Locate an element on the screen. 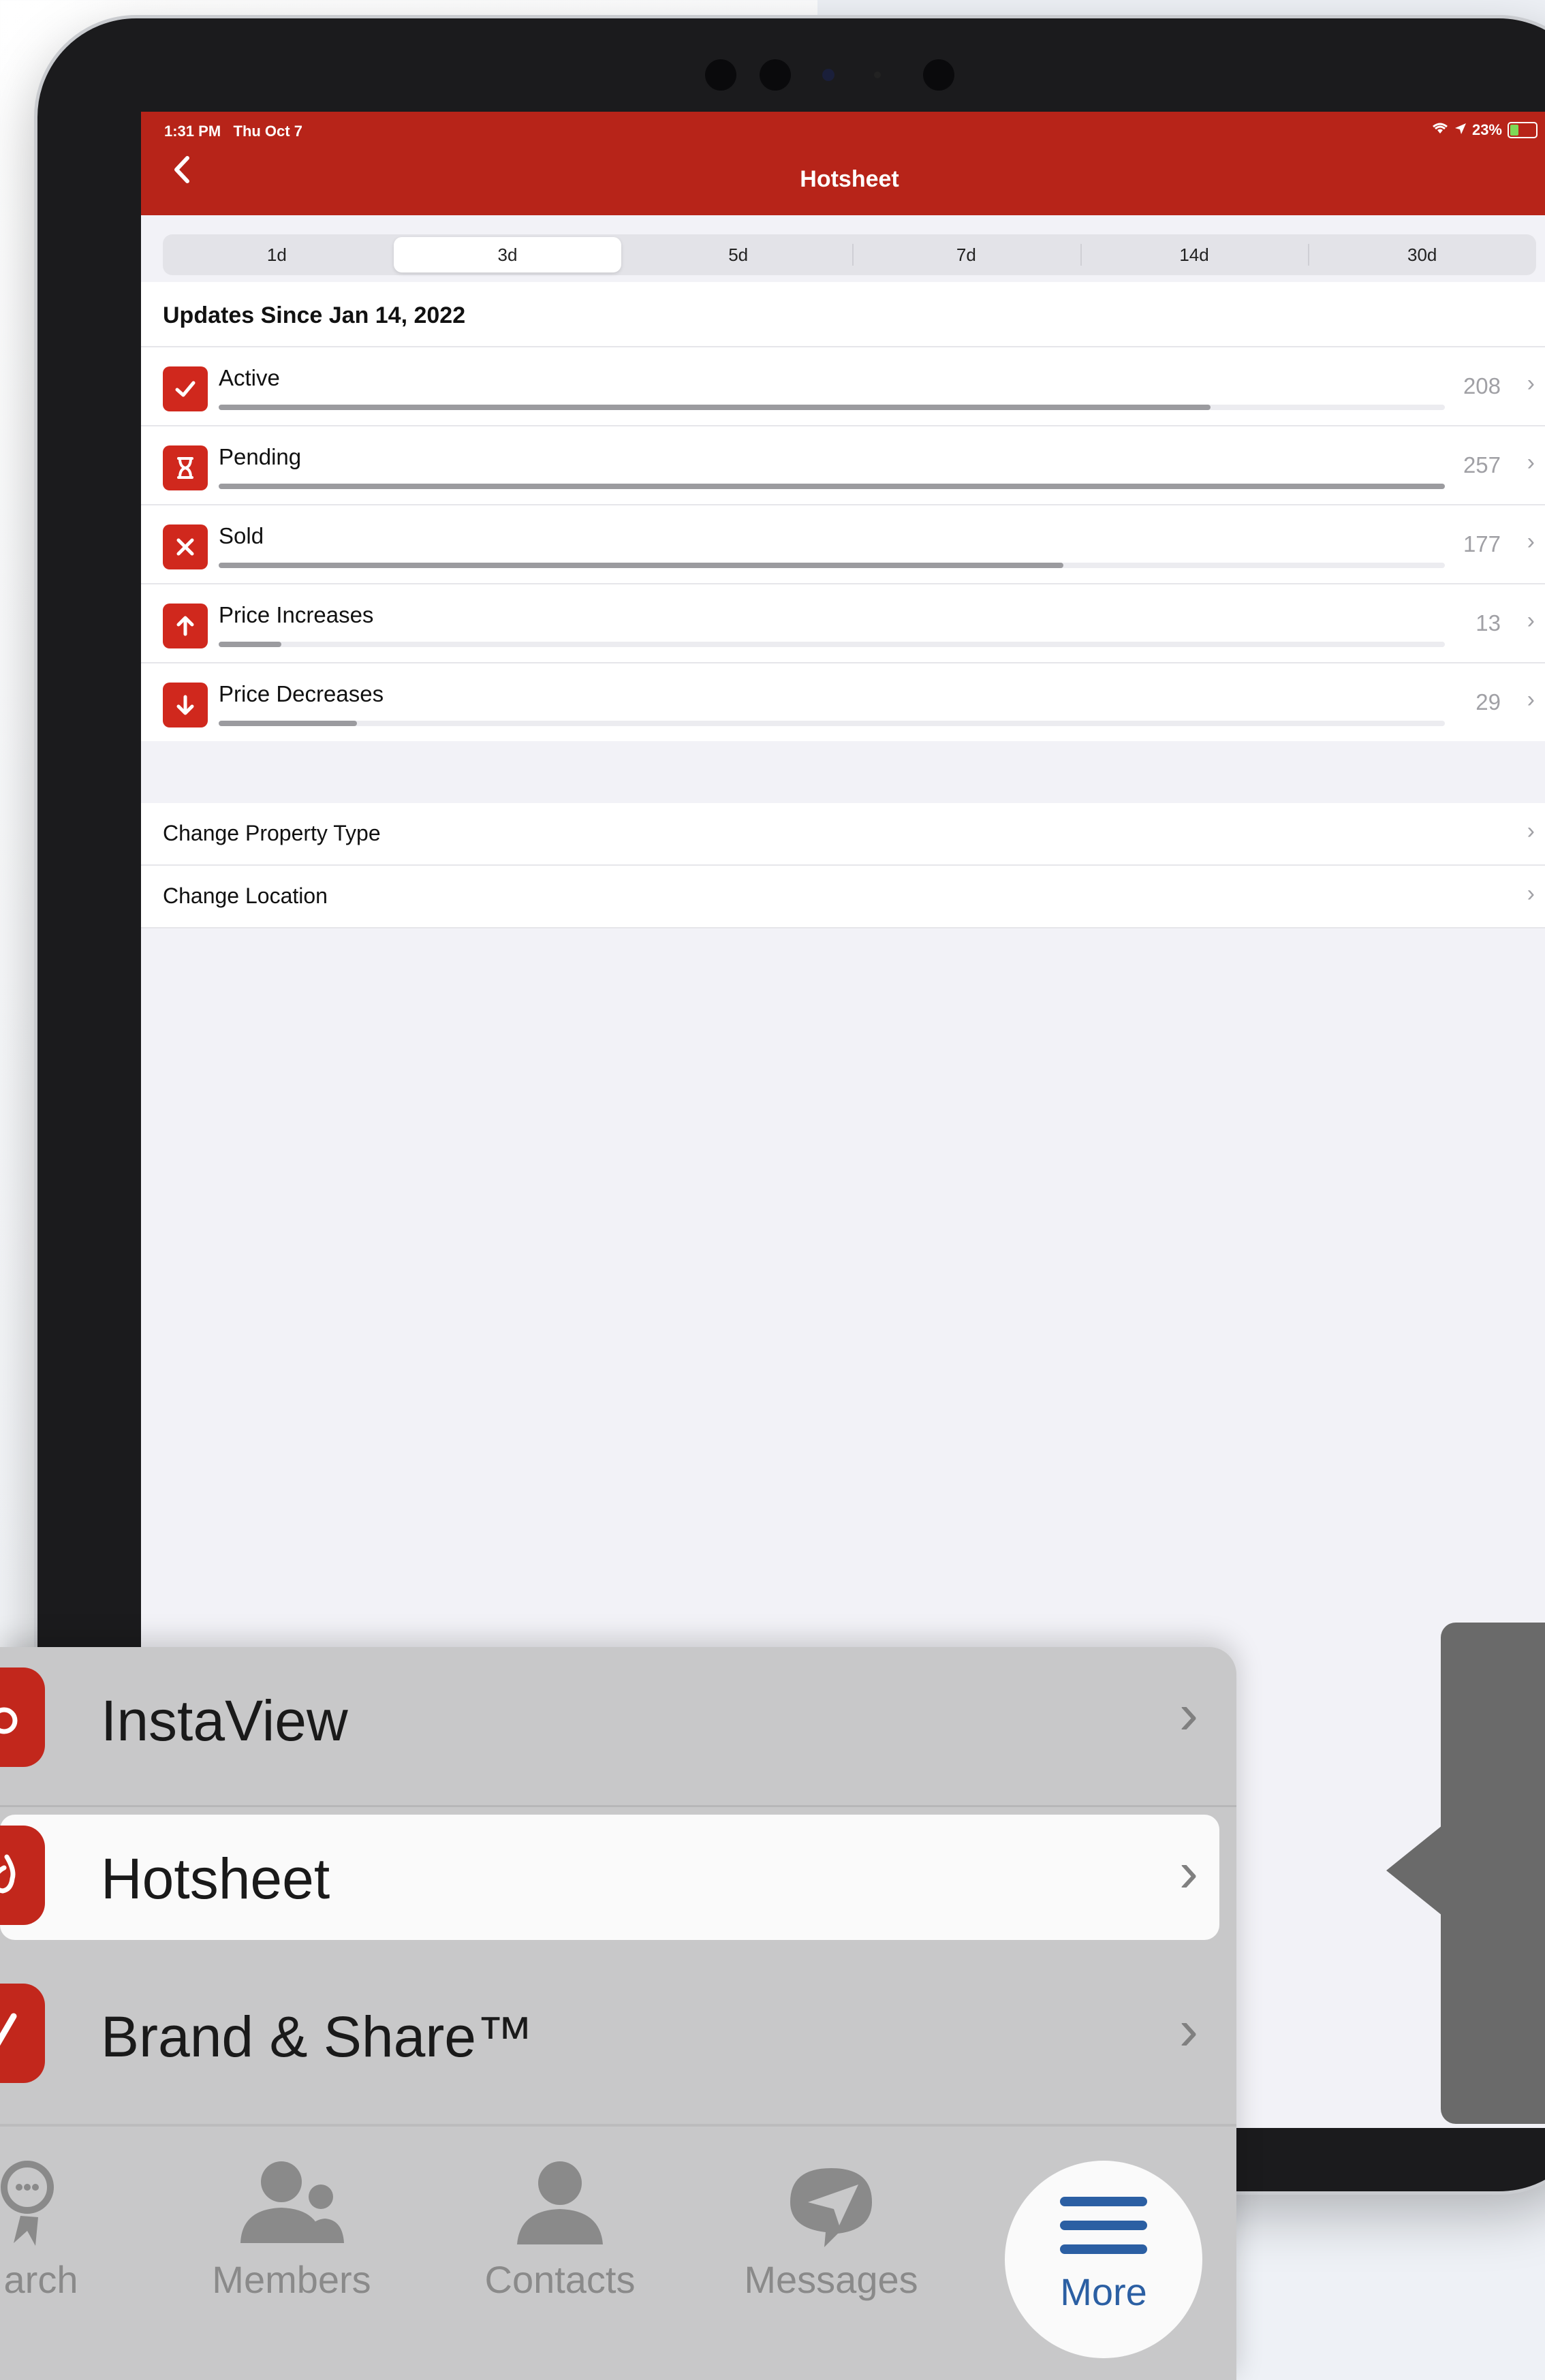 This screenshot has width=1545, height=2380. update-row-label: Price Decreases is located at coordinates (301, 693).